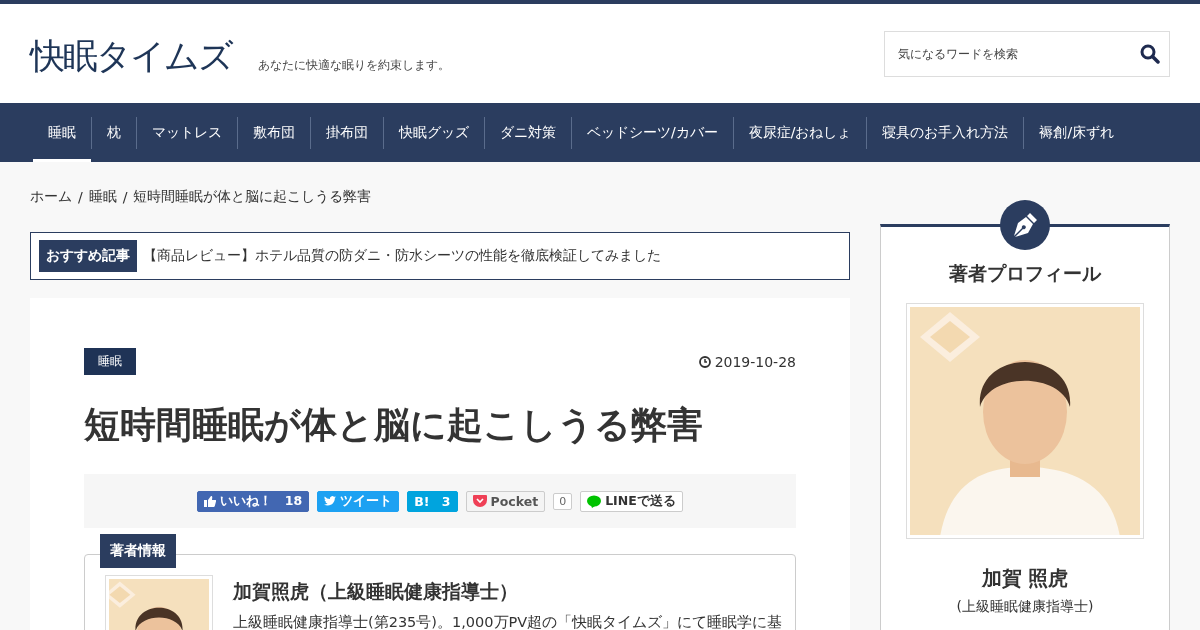 The width and height of the screenshot is (1200, 630). I want to click on share-button: Pocket, so click(505, 501).